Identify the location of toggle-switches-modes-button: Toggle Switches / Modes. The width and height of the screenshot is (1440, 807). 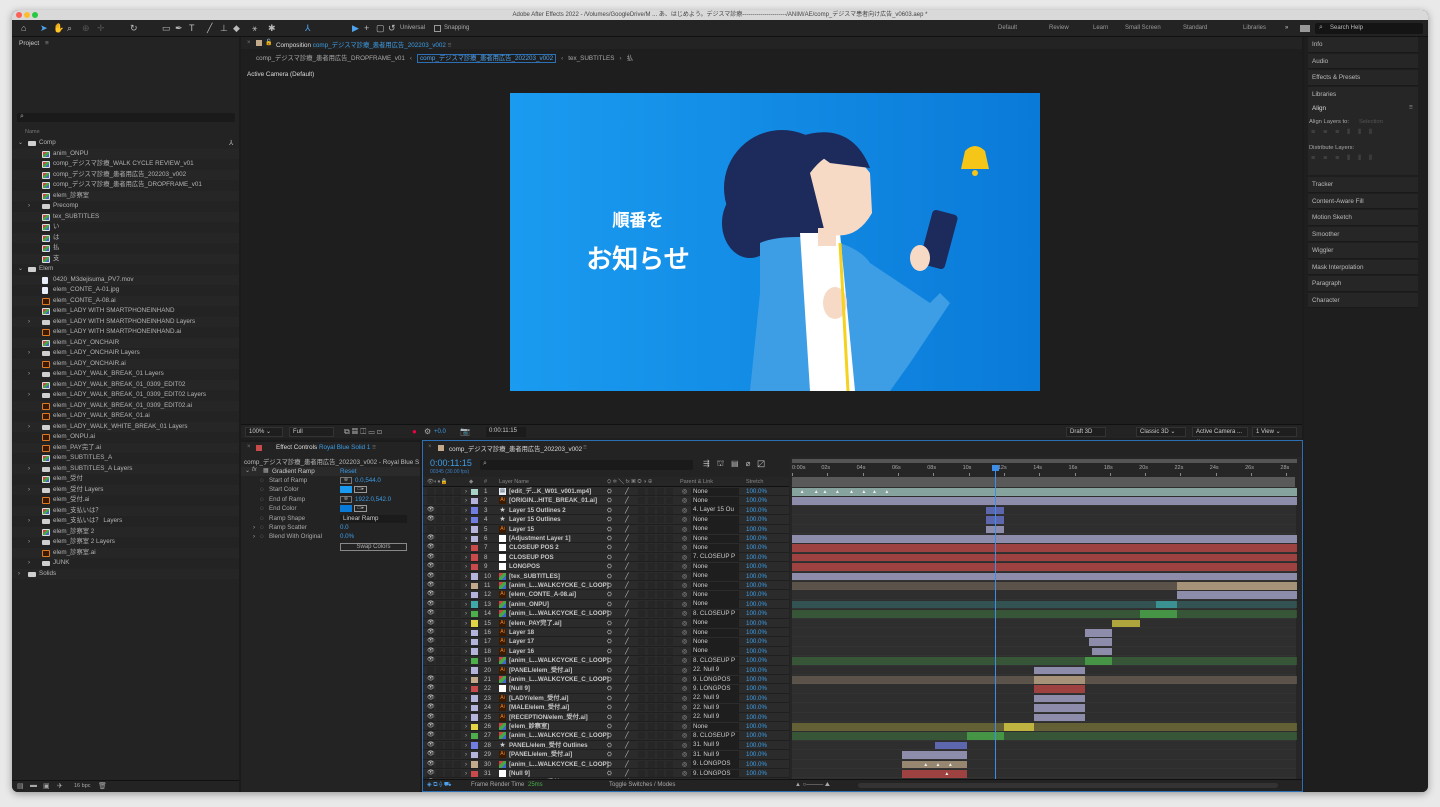
(642, 785).